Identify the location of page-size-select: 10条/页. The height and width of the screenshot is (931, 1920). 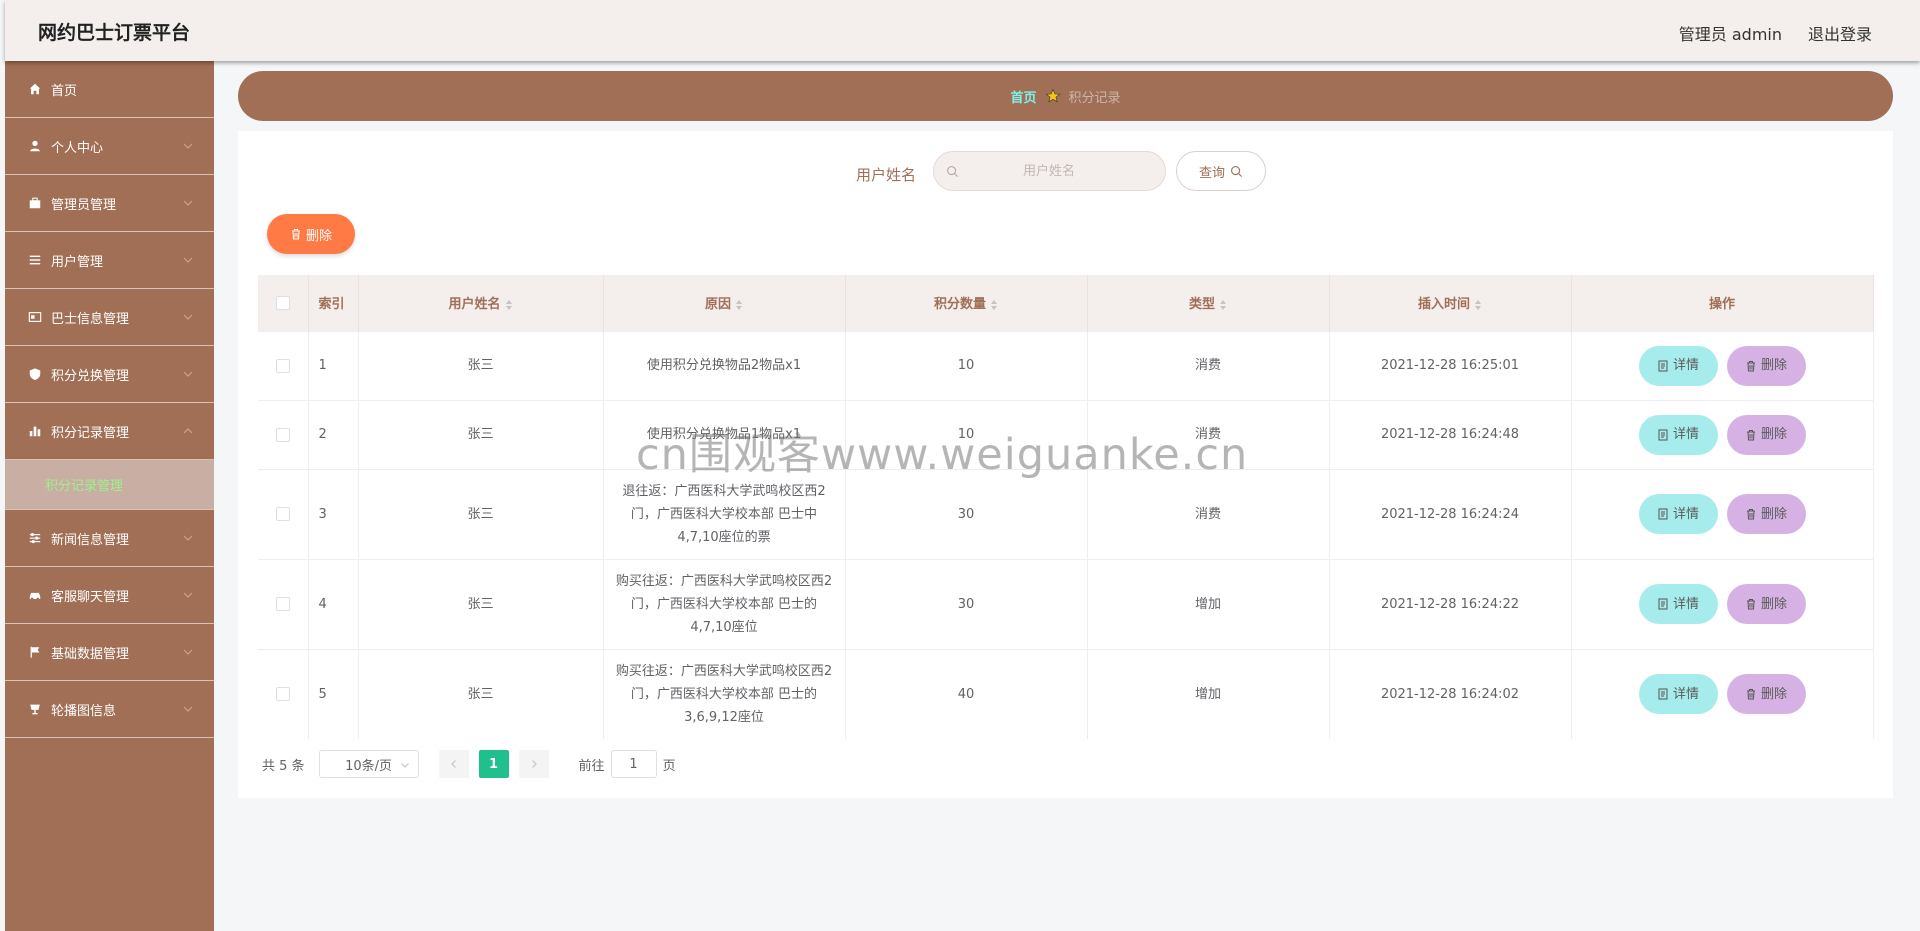
(368, 764).